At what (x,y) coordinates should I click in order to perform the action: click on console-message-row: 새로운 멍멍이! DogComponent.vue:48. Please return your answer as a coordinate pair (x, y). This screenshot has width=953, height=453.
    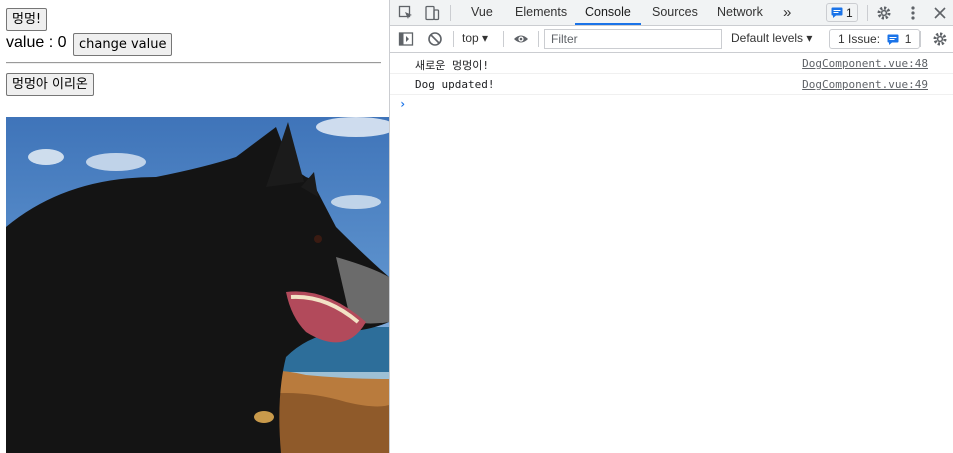
    Looking at the image, I should click on (671, 63).